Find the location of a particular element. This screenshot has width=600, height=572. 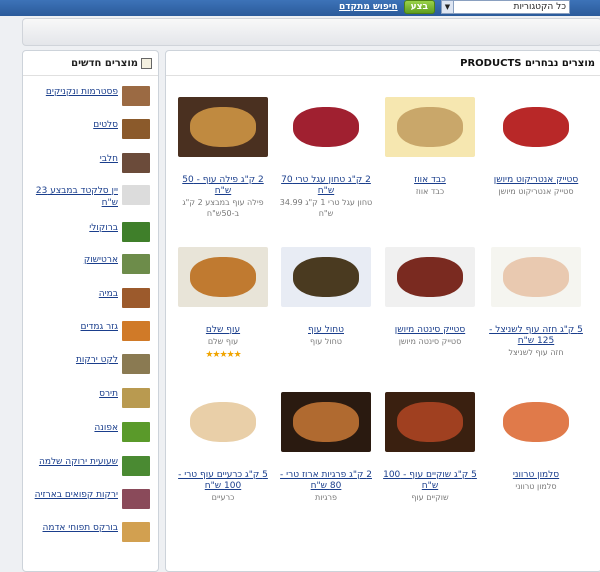

product-subtitle: פילה עוף במבצע 2 ק"ג ב-50ש"ח is located at coordinates (223, 208).